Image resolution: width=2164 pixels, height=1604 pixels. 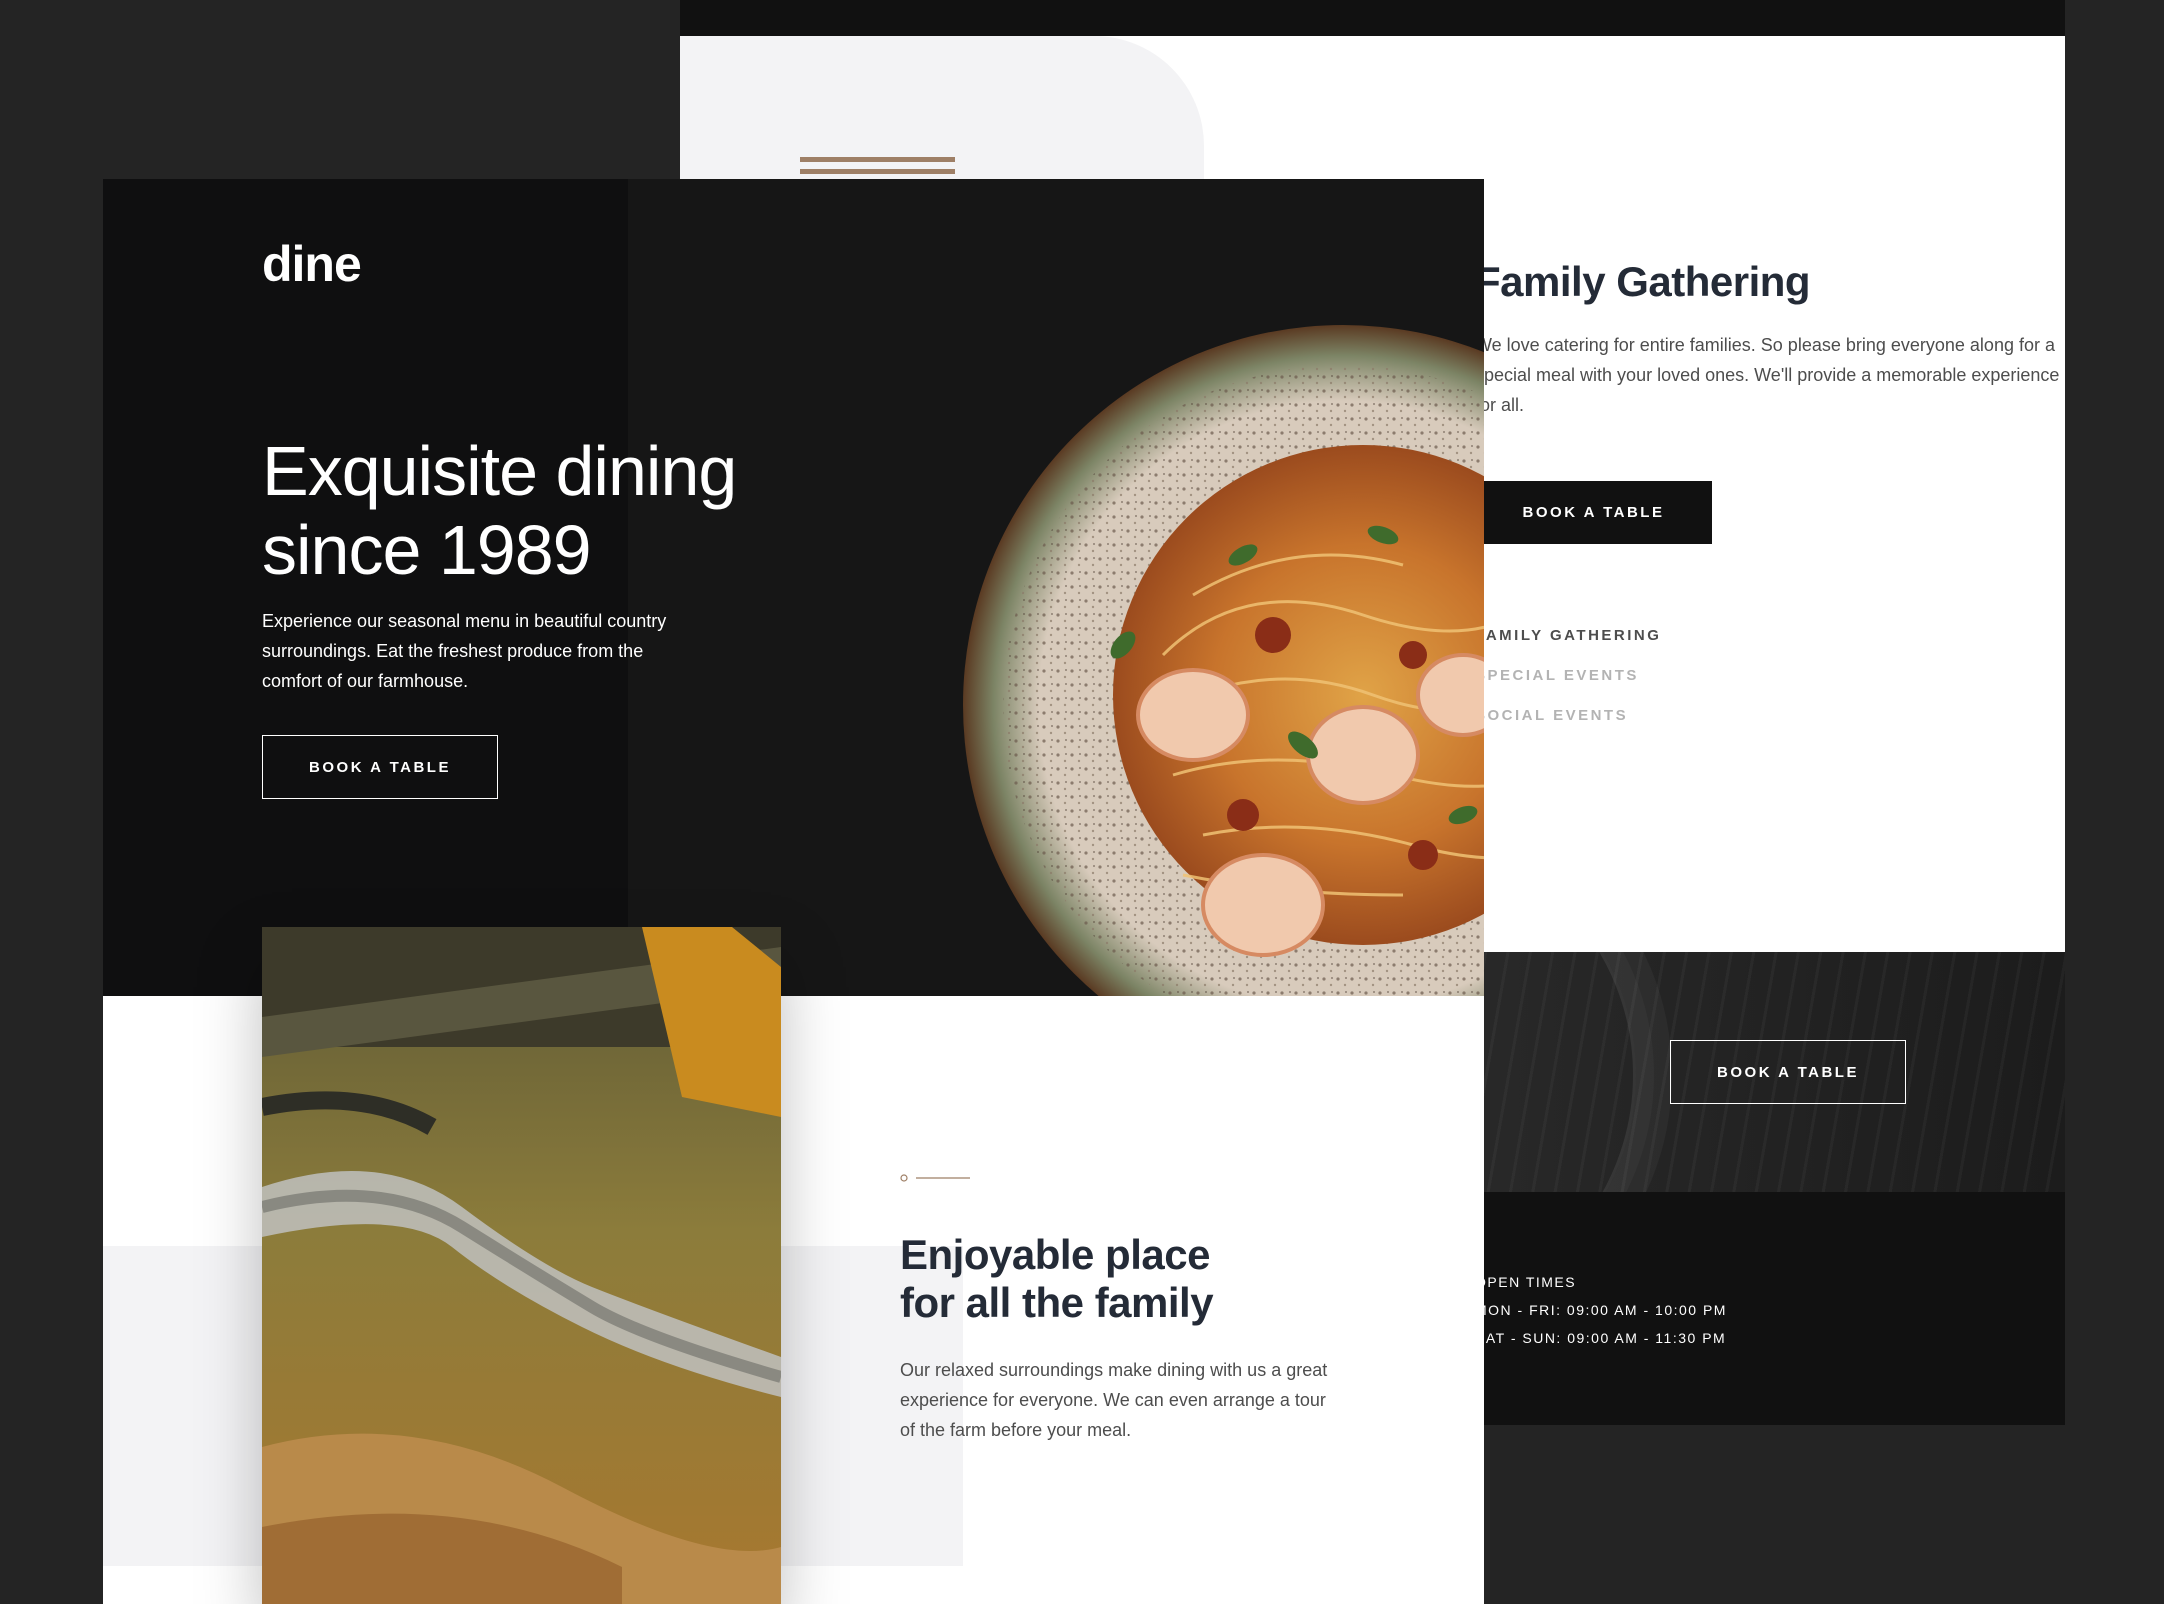 I want to click on hero-title: Exquisite dining since 1989, so click(x=582, y=511).